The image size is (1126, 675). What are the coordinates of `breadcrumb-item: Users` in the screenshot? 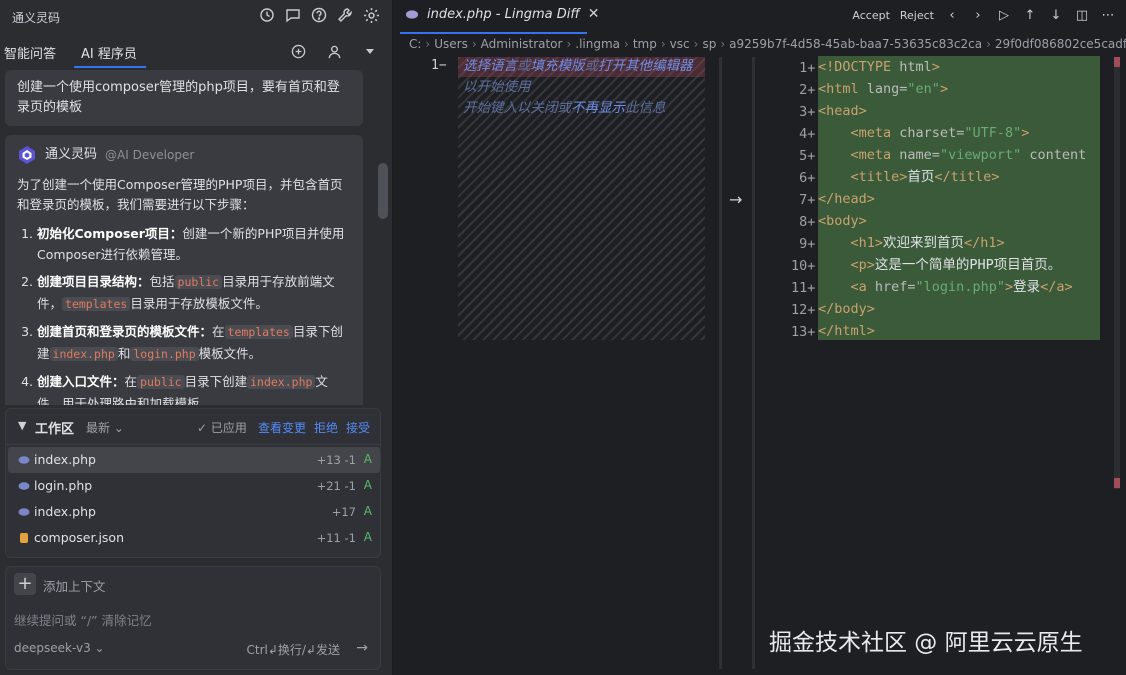 It's located at (451, 44).